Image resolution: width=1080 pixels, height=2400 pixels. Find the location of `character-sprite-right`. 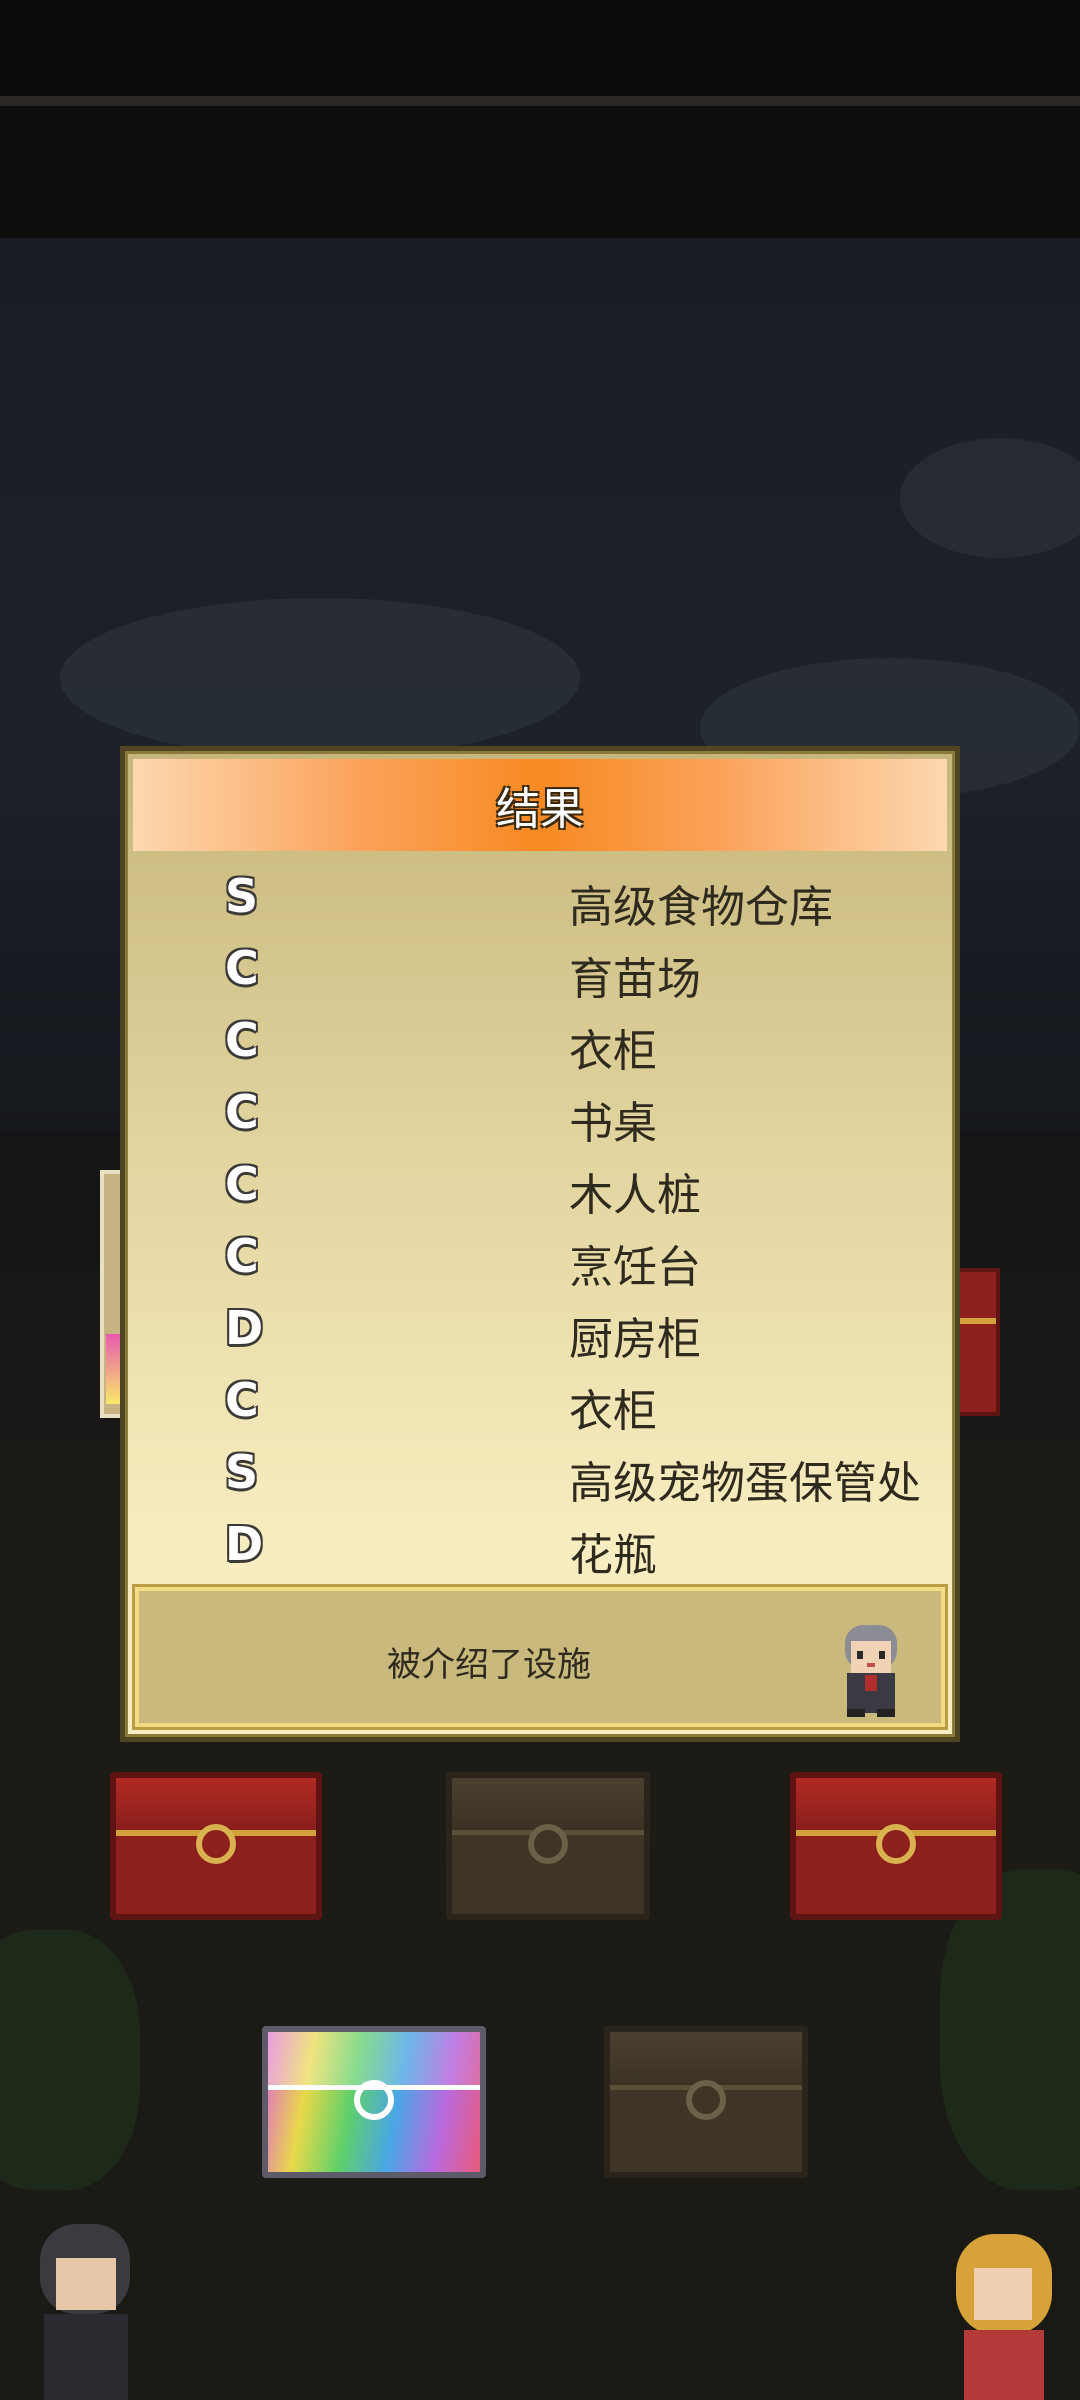

character-sprite-right is located at coordinates (1003, 2317).